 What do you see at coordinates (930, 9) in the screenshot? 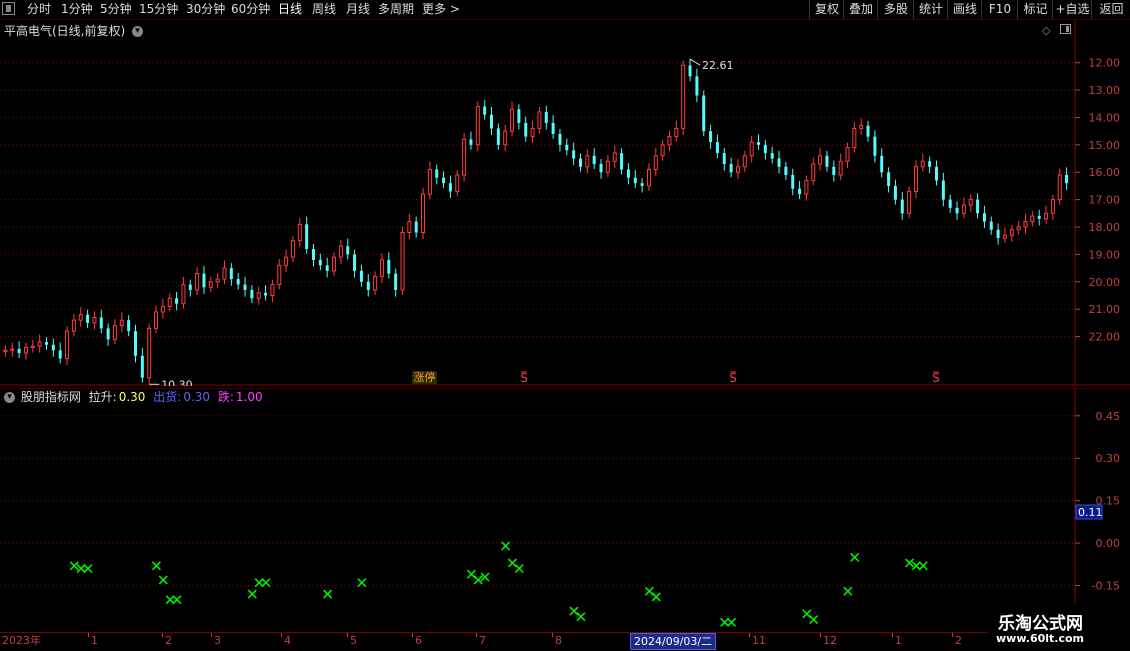
I see `toolbar-button: 统计` at bounding box center [930, 9].